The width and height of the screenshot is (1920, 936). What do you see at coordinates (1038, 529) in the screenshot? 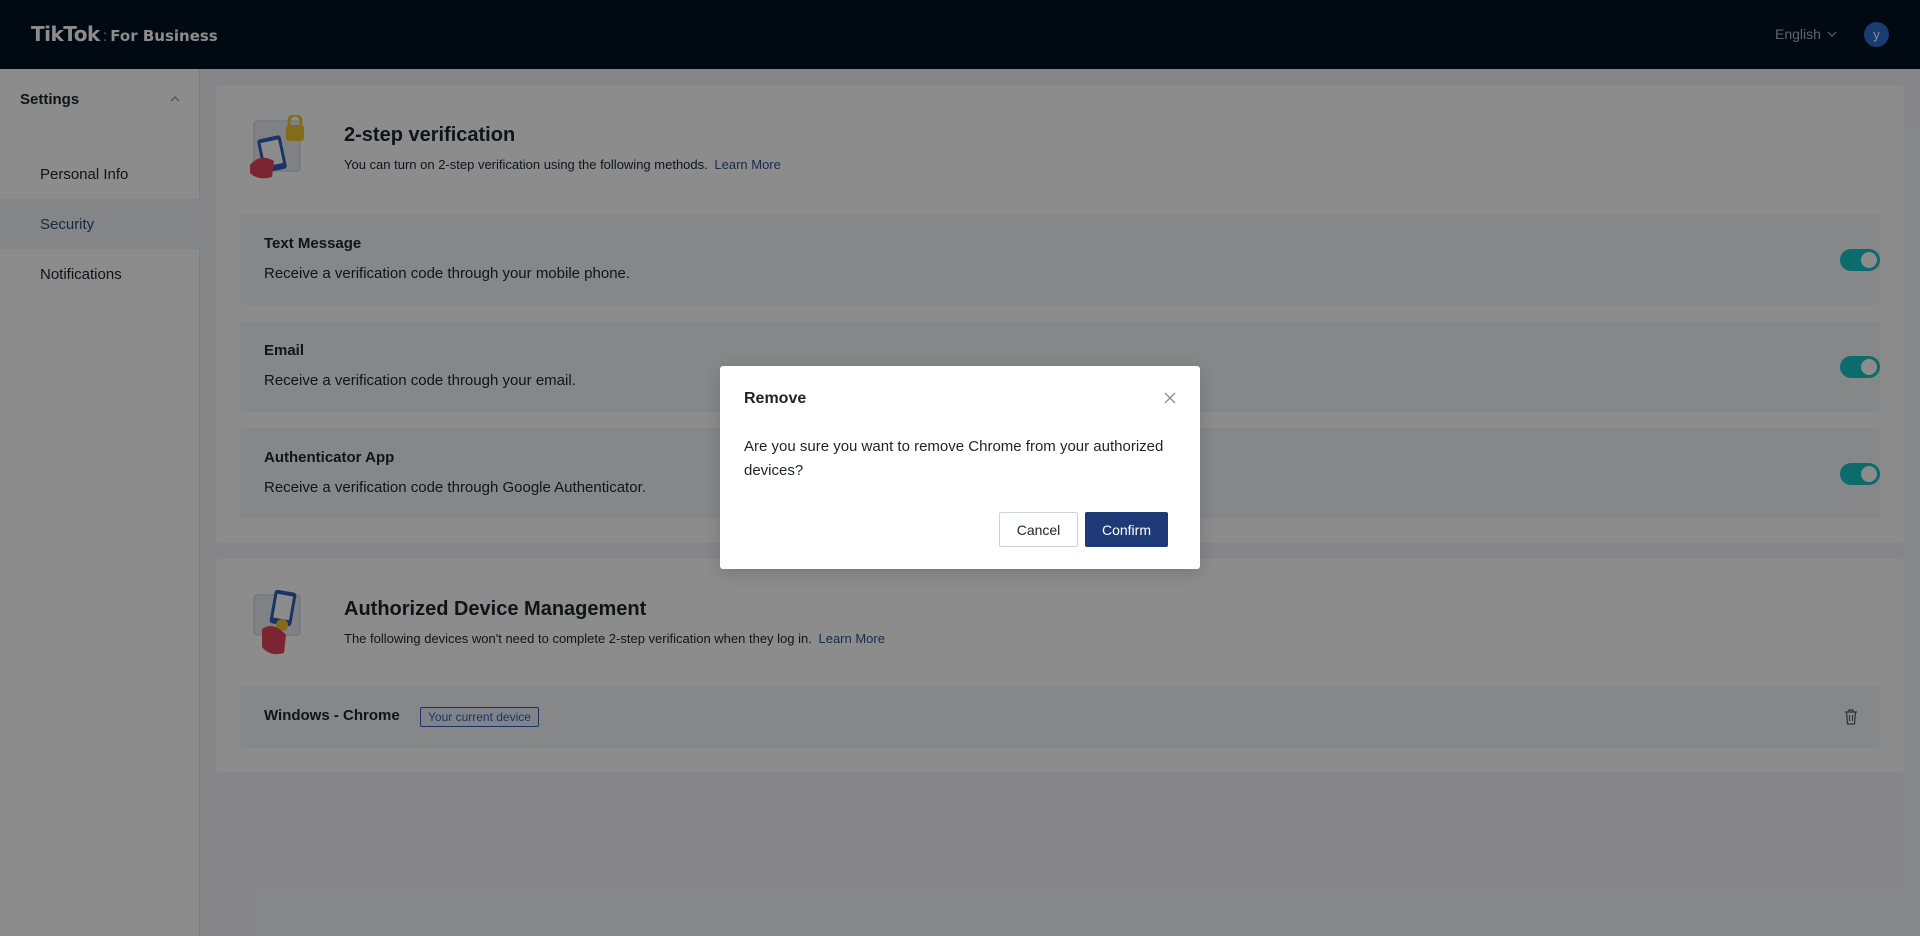
I see `cancel-button: Cancel` at bounding box center [1038, 529].